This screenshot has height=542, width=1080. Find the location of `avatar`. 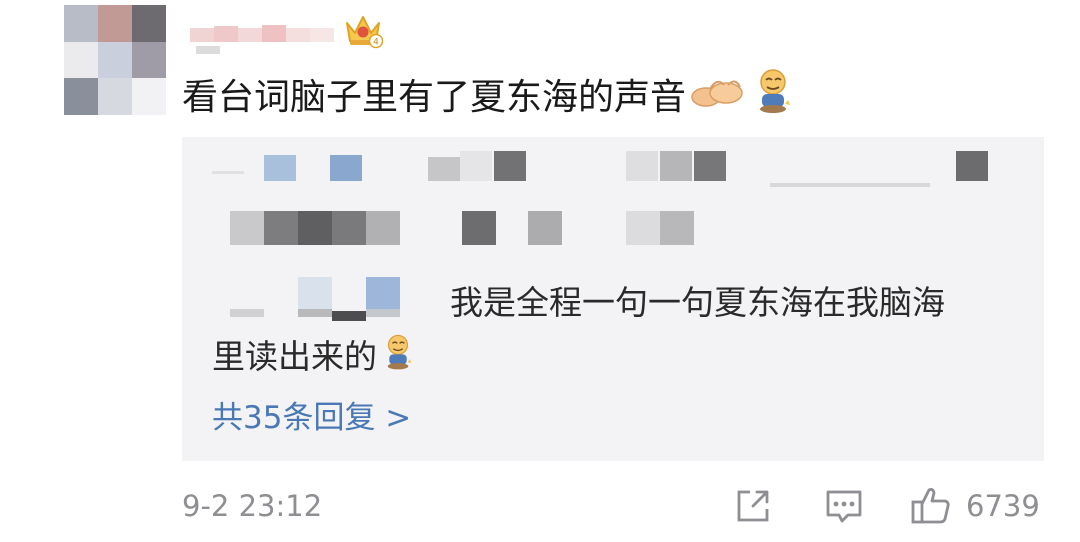

avatar is located at coordinates (115, 60).